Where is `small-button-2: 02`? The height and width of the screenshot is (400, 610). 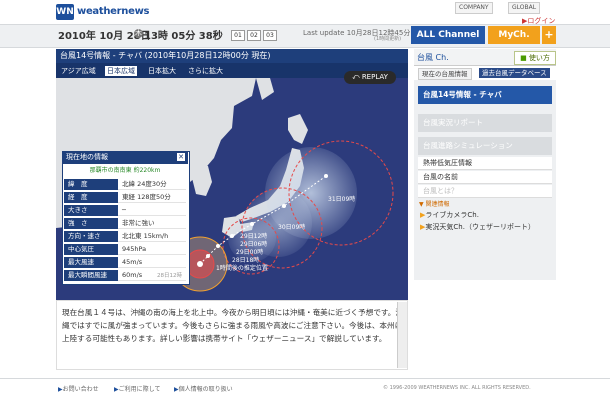
small-button-2: 02 is located at coordinates (254, 35).